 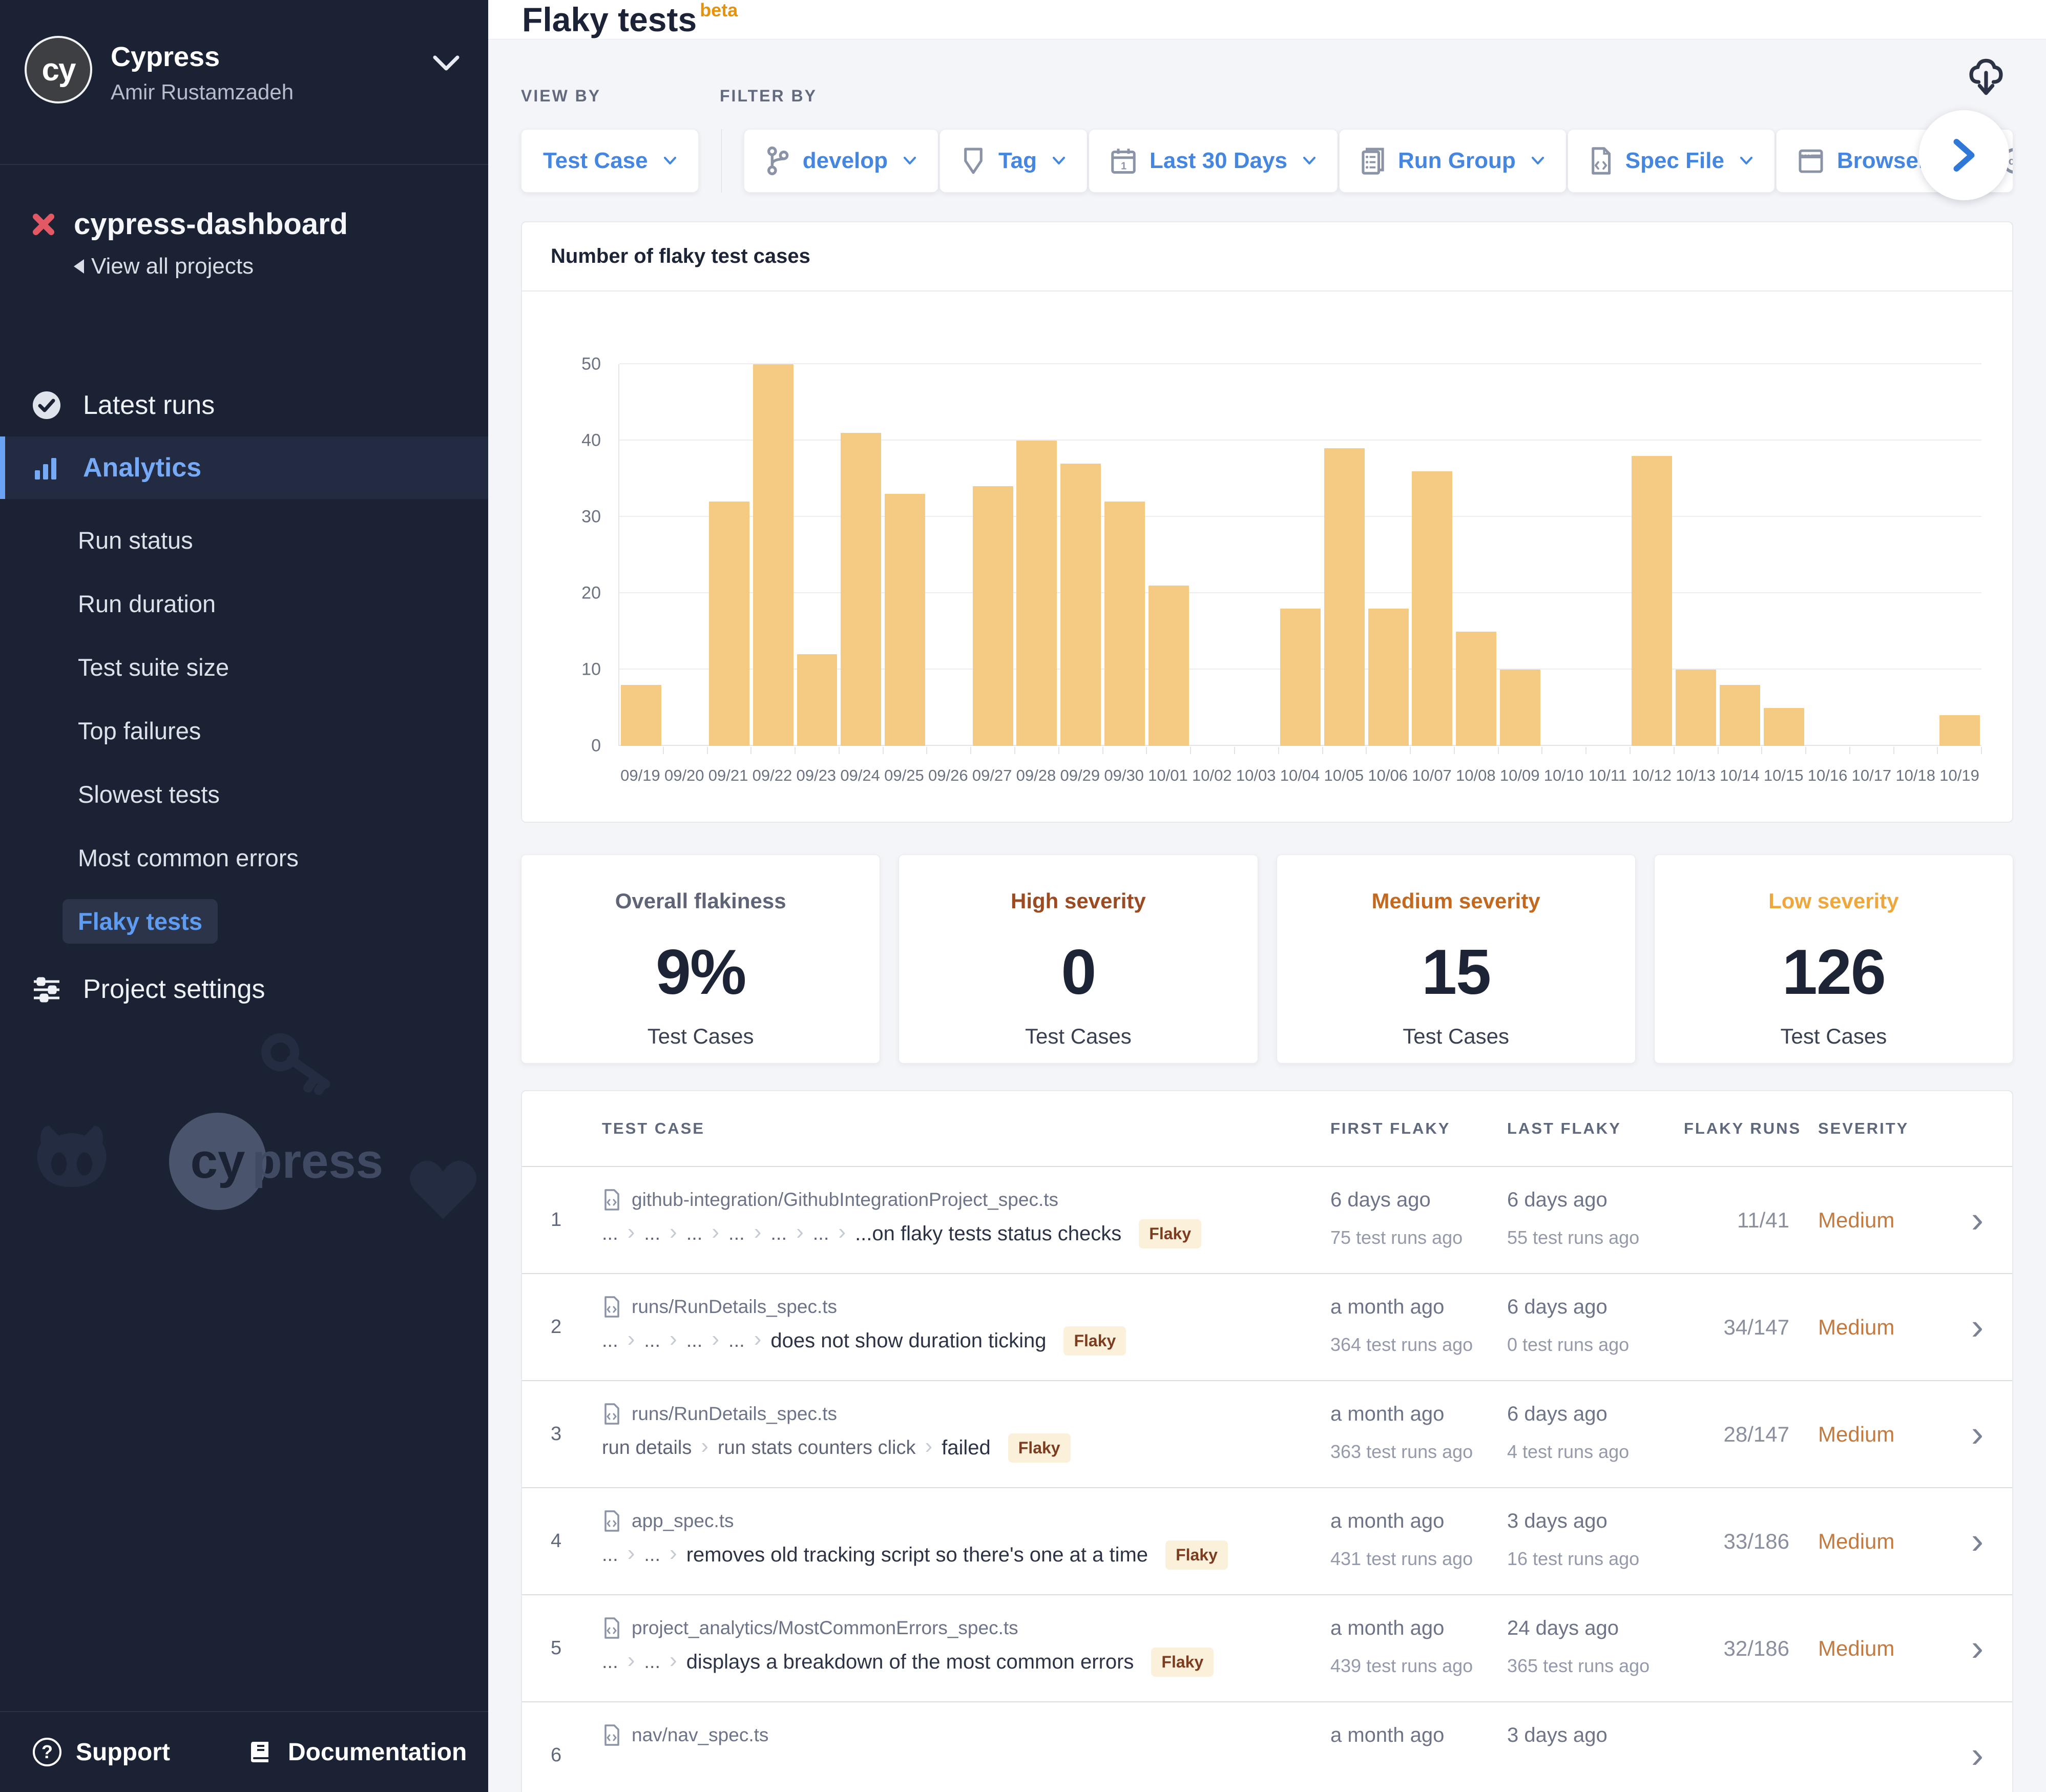 What do you see at coordinates (610, 161) in the screenshot?
I see `view-by-test-case-dropdown: Test Case` at bounding box center [610, 161].